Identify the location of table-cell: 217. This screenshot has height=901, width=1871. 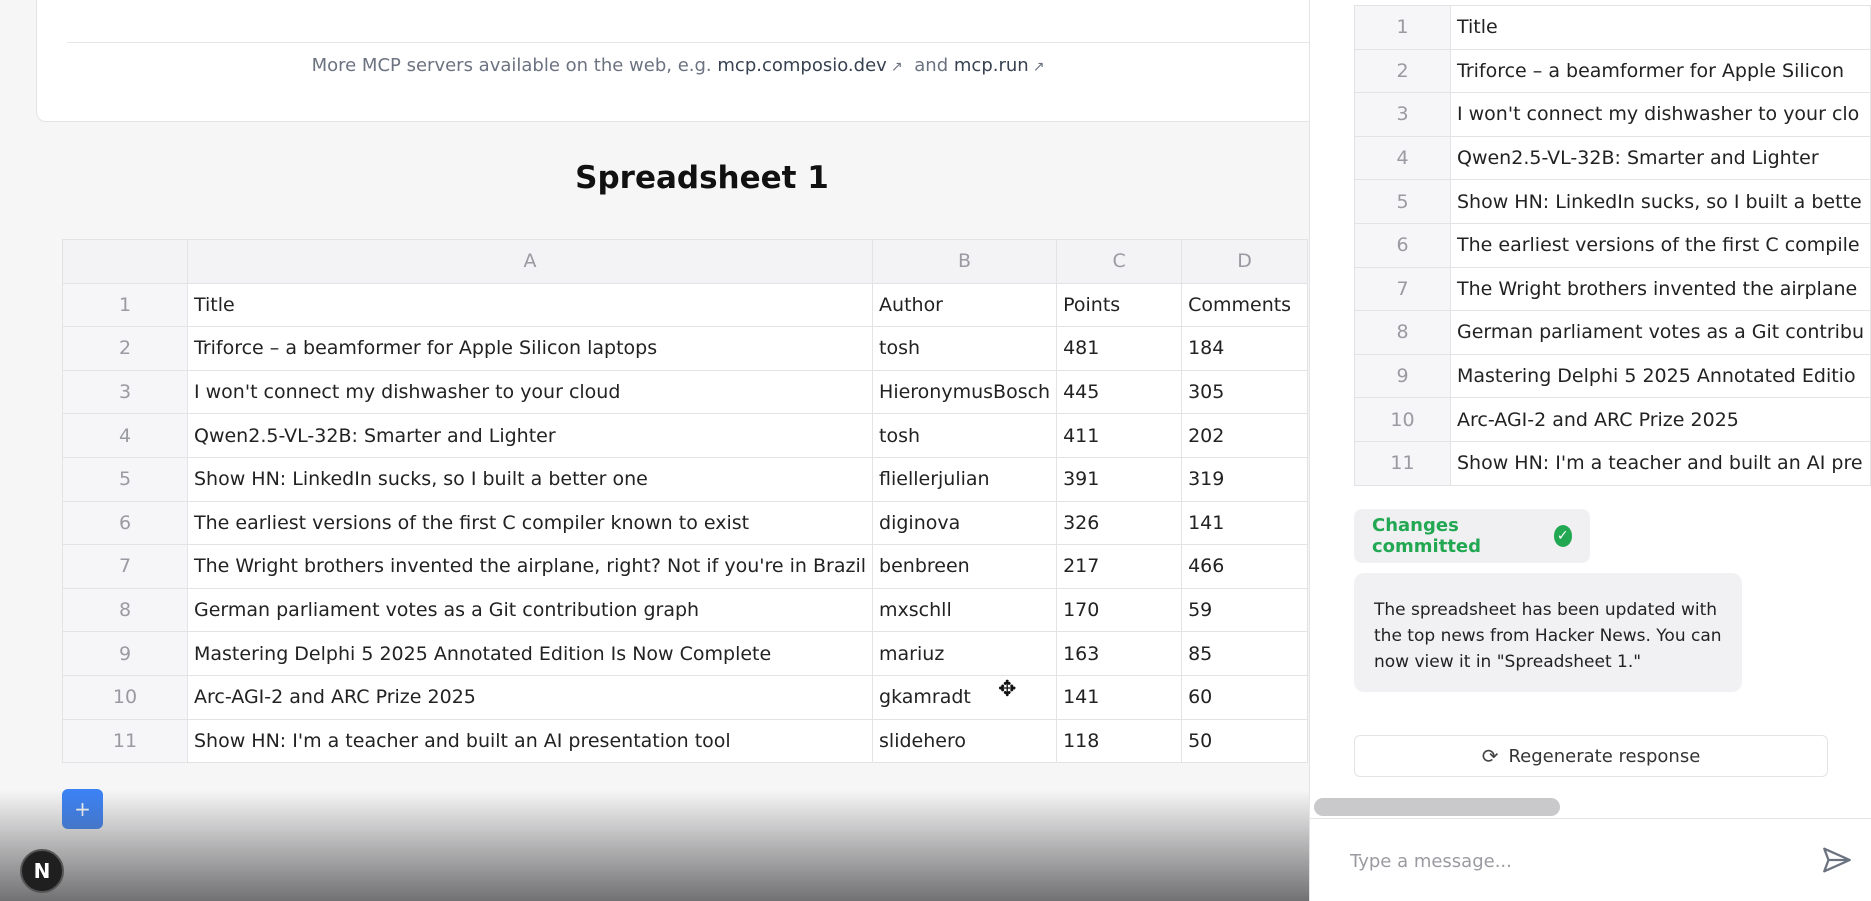
(1119, 566).